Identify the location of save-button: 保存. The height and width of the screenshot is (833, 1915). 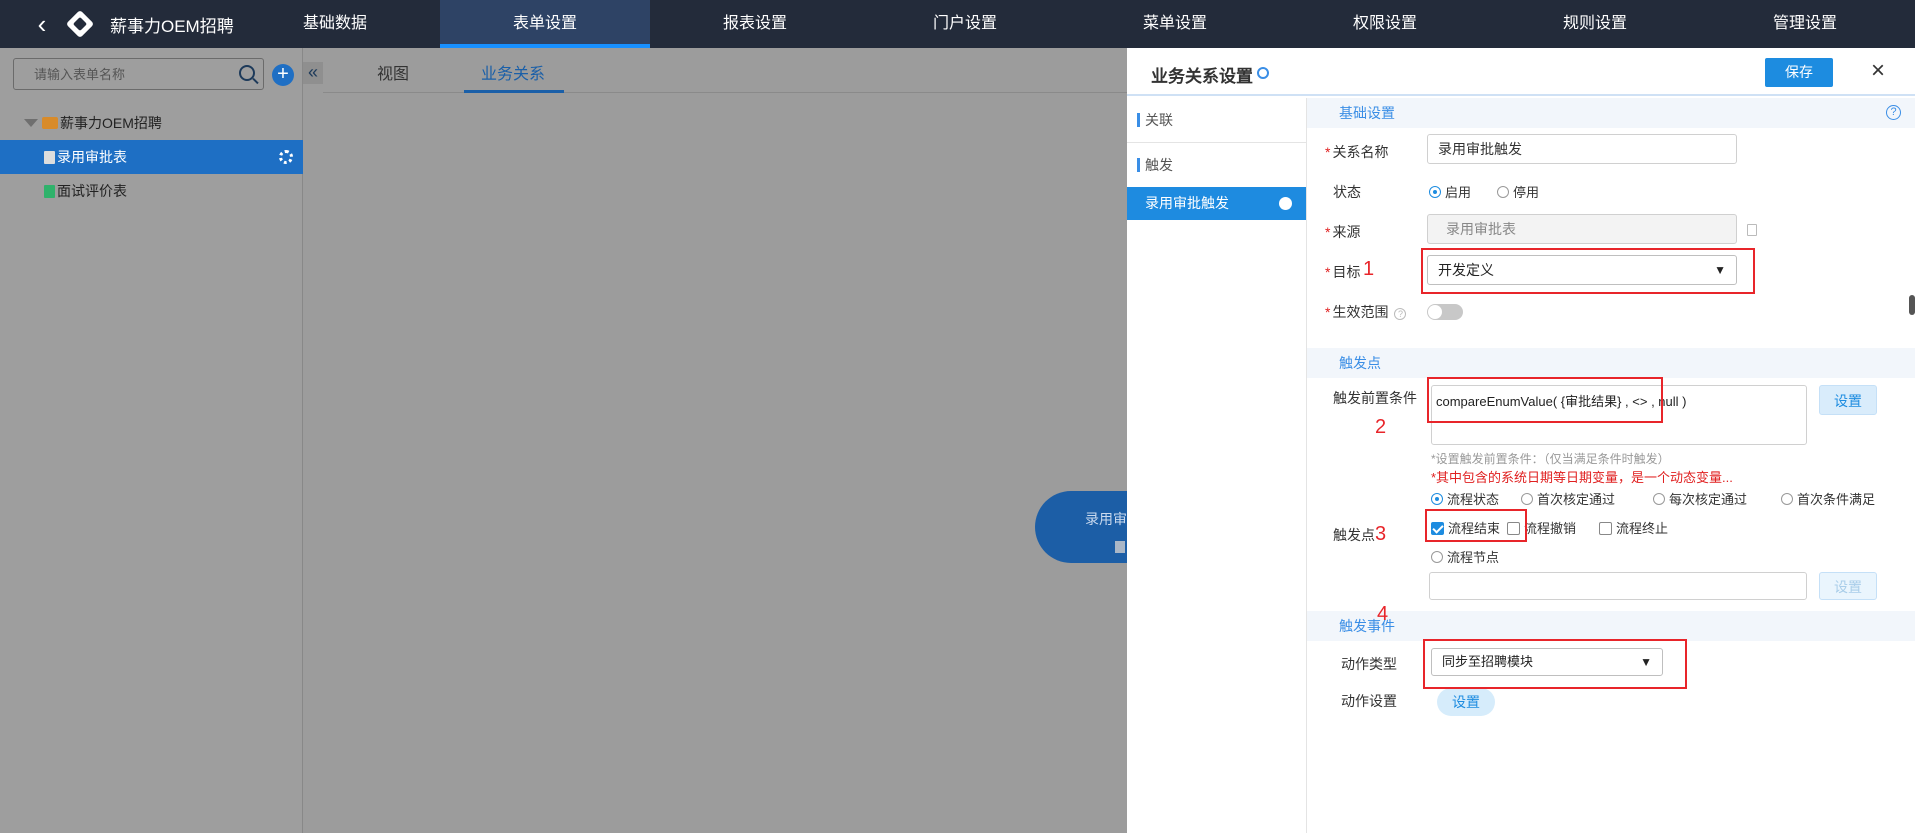
(1799, 72).